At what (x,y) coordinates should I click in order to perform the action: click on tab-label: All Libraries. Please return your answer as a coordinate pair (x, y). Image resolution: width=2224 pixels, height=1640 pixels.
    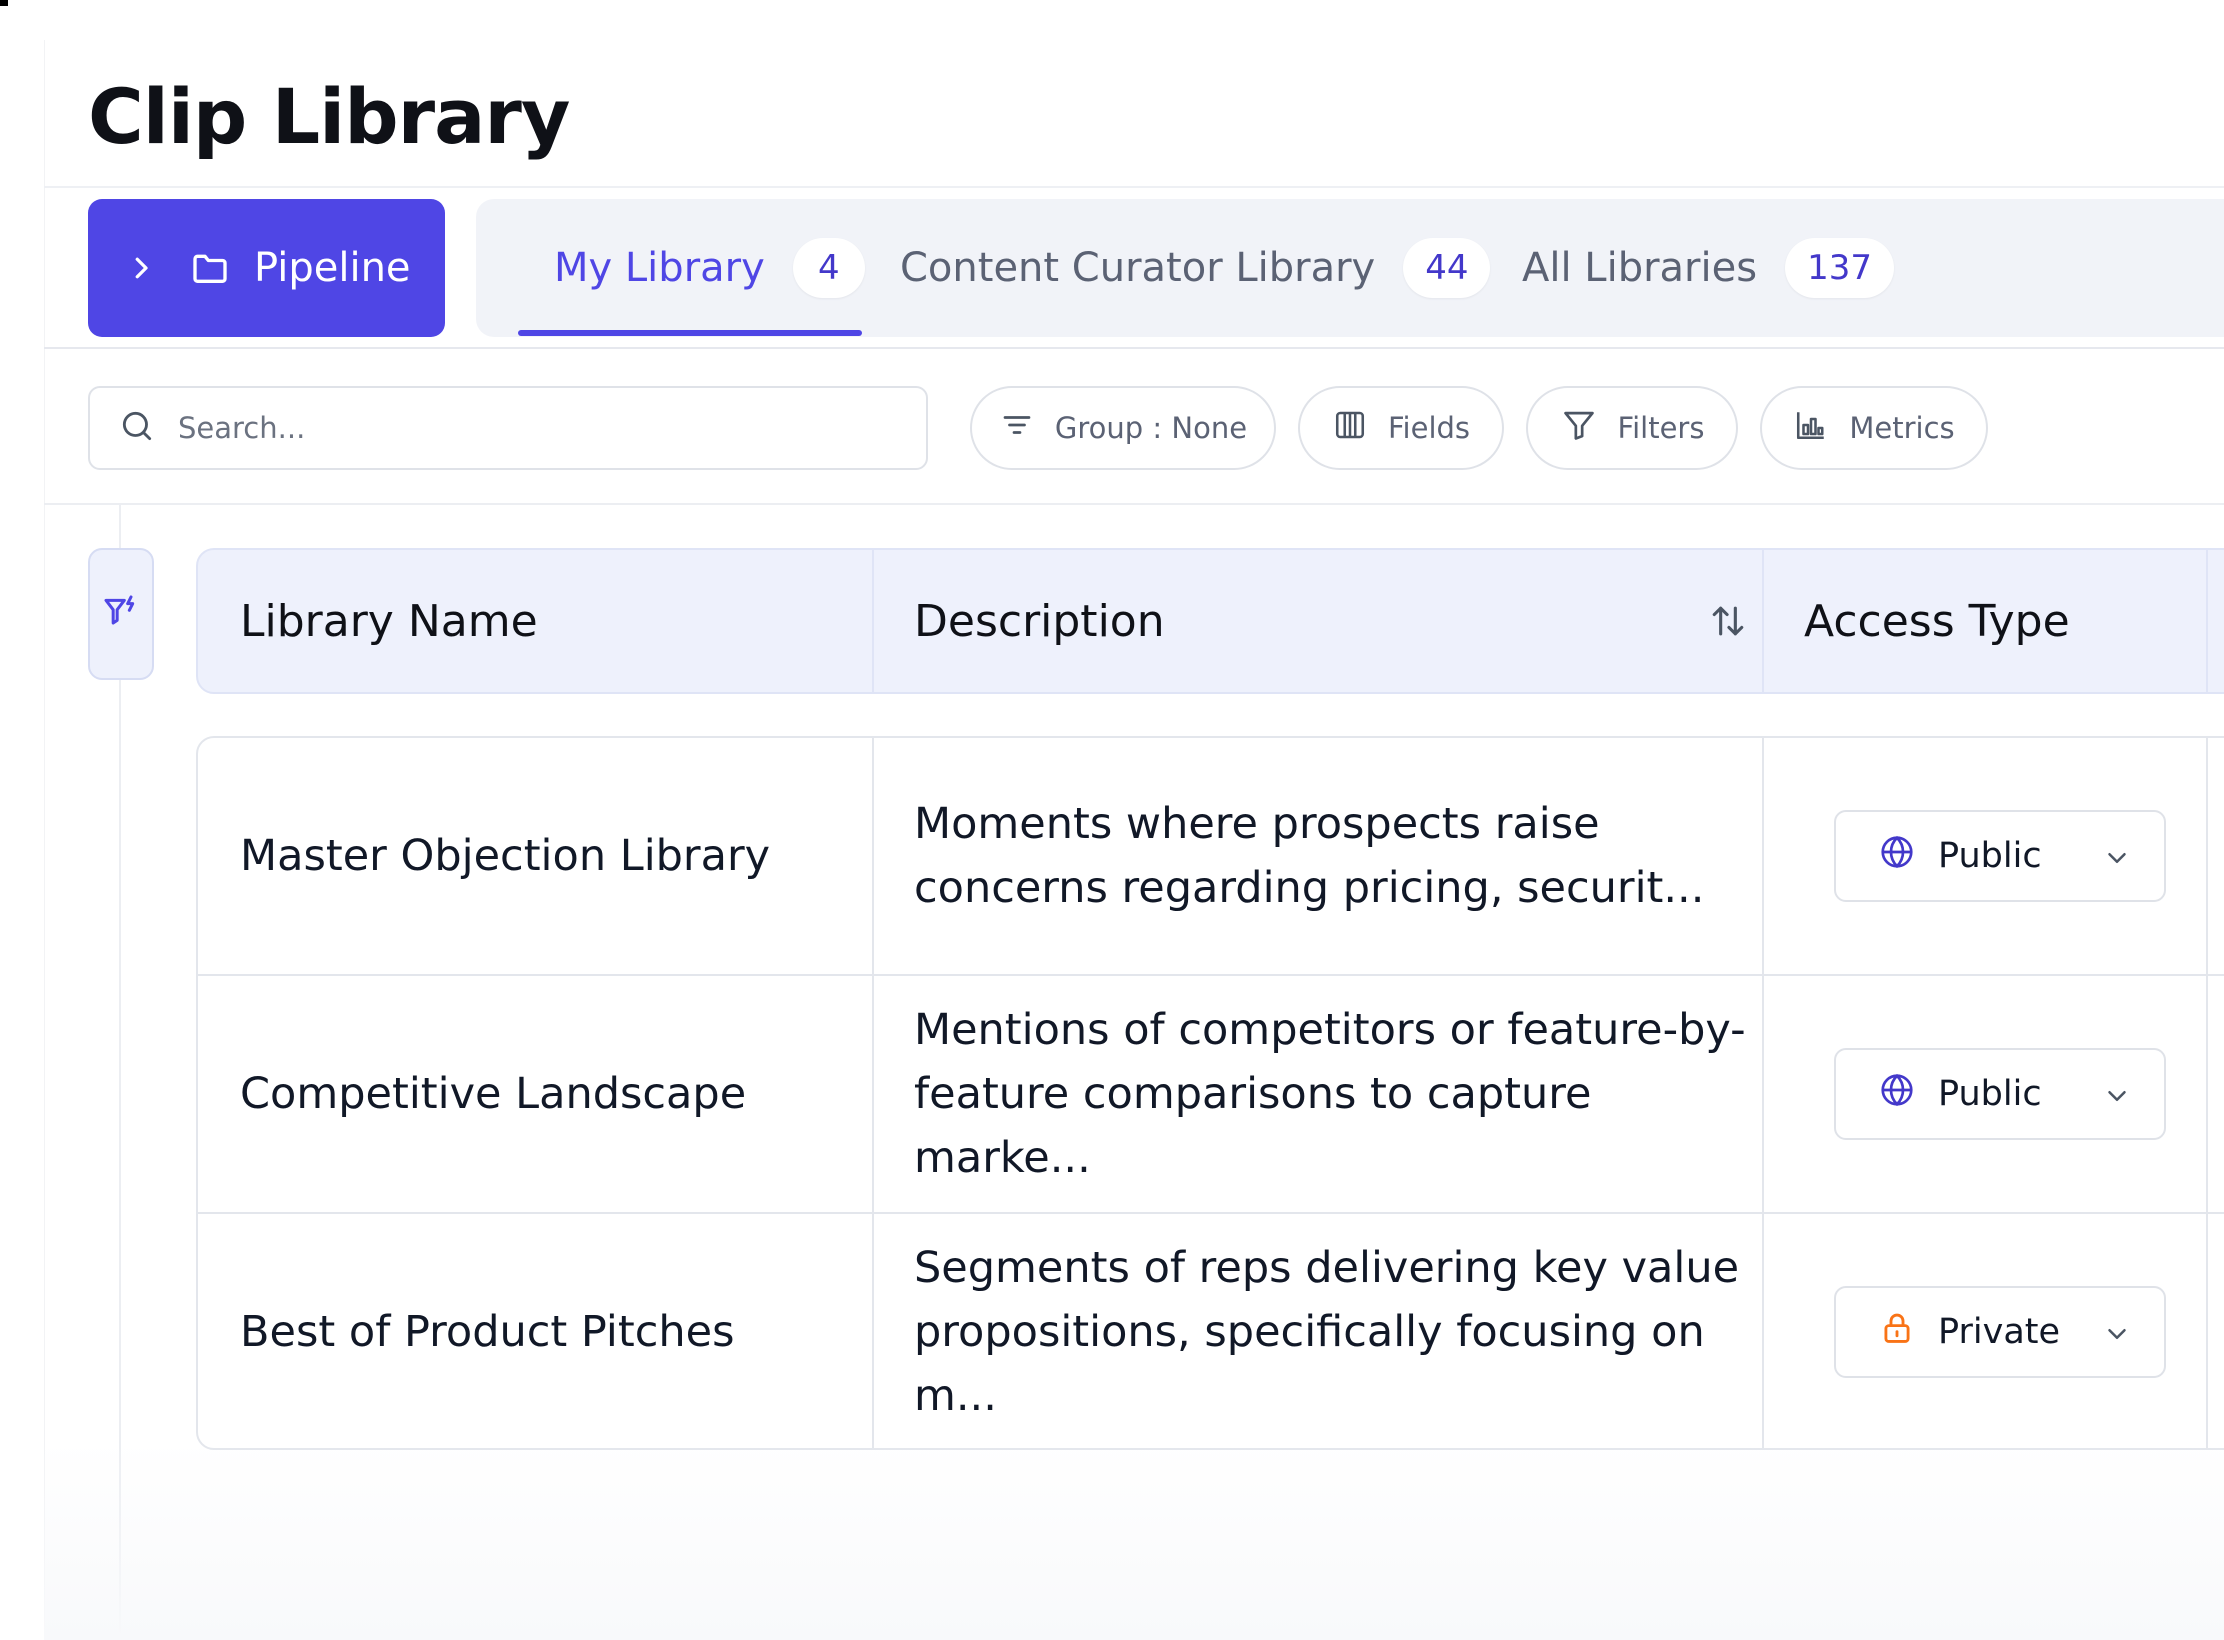
    Looking at the image, I should click on (1640, 268).